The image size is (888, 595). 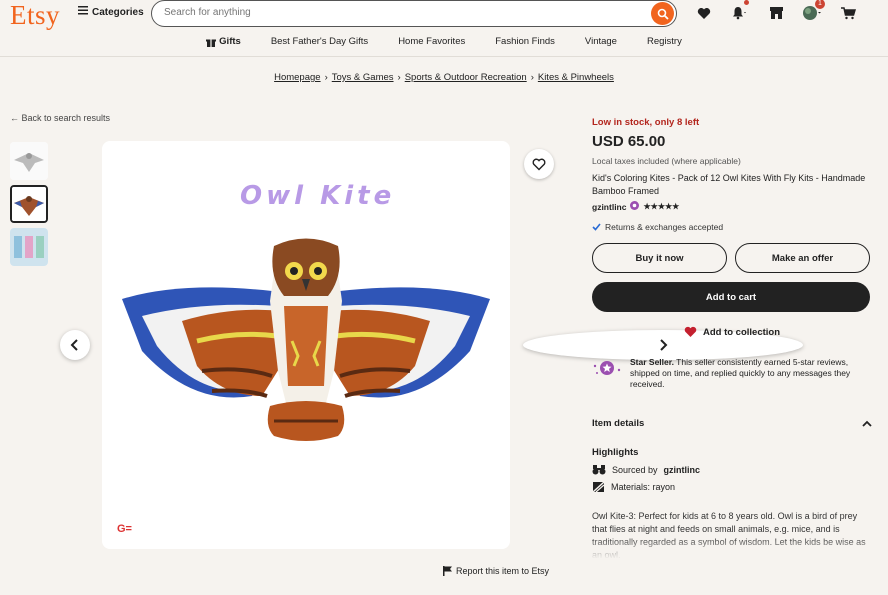 I want to click on rating-stars: ★★★★★, so click(x=661, y=206).